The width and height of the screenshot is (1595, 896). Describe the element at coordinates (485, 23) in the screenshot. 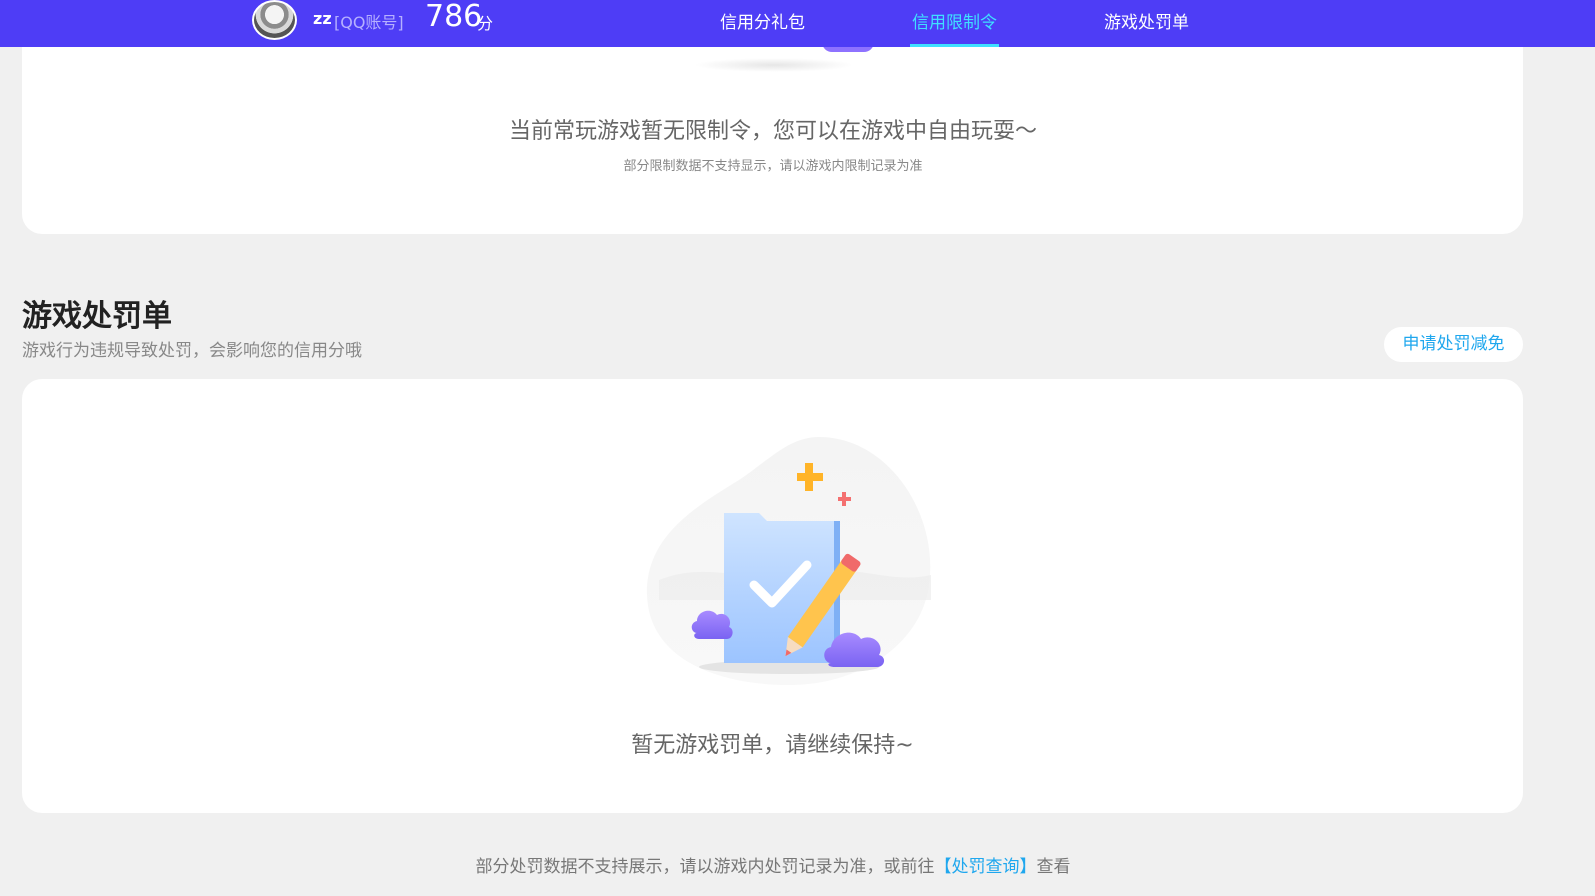

I see `credit-score-unit: 分` at that location.